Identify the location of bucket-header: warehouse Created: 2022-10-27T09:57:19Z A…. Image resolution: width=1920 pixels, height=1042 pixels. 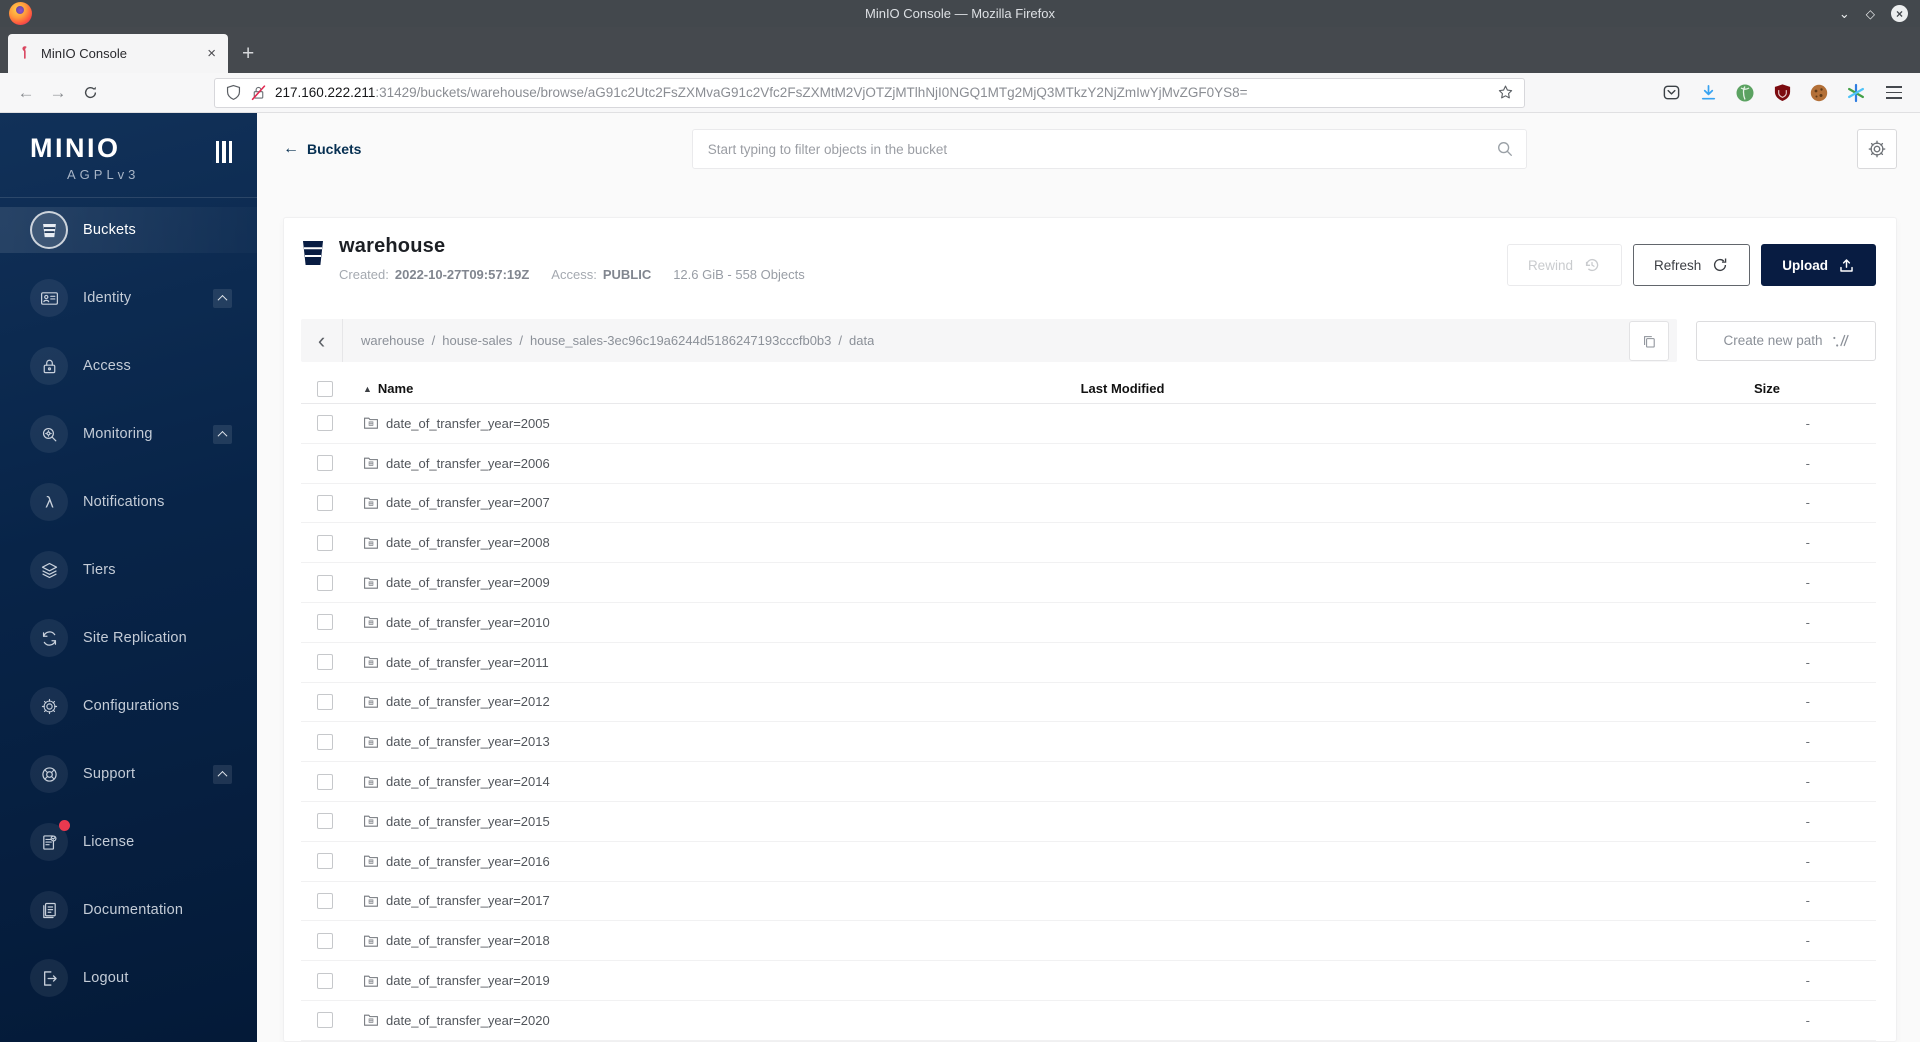
(1088, 270).